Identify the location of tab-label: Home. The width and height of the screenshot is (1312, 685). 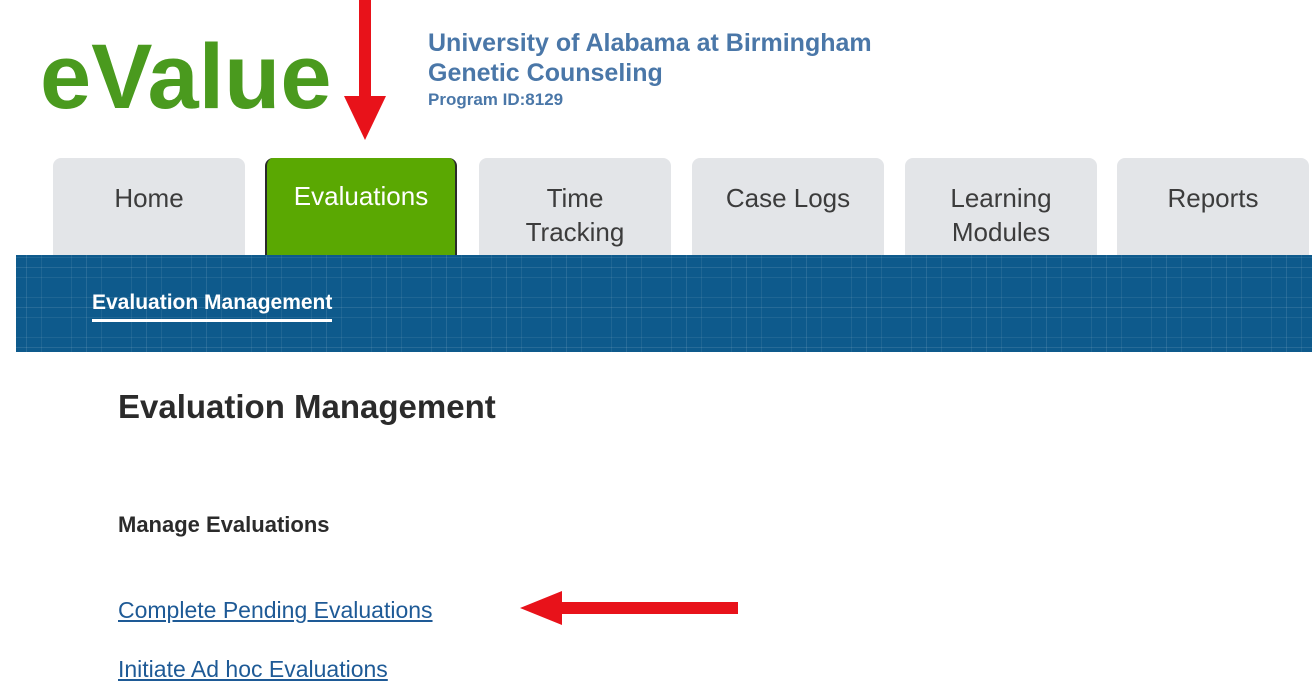
(149, 198).